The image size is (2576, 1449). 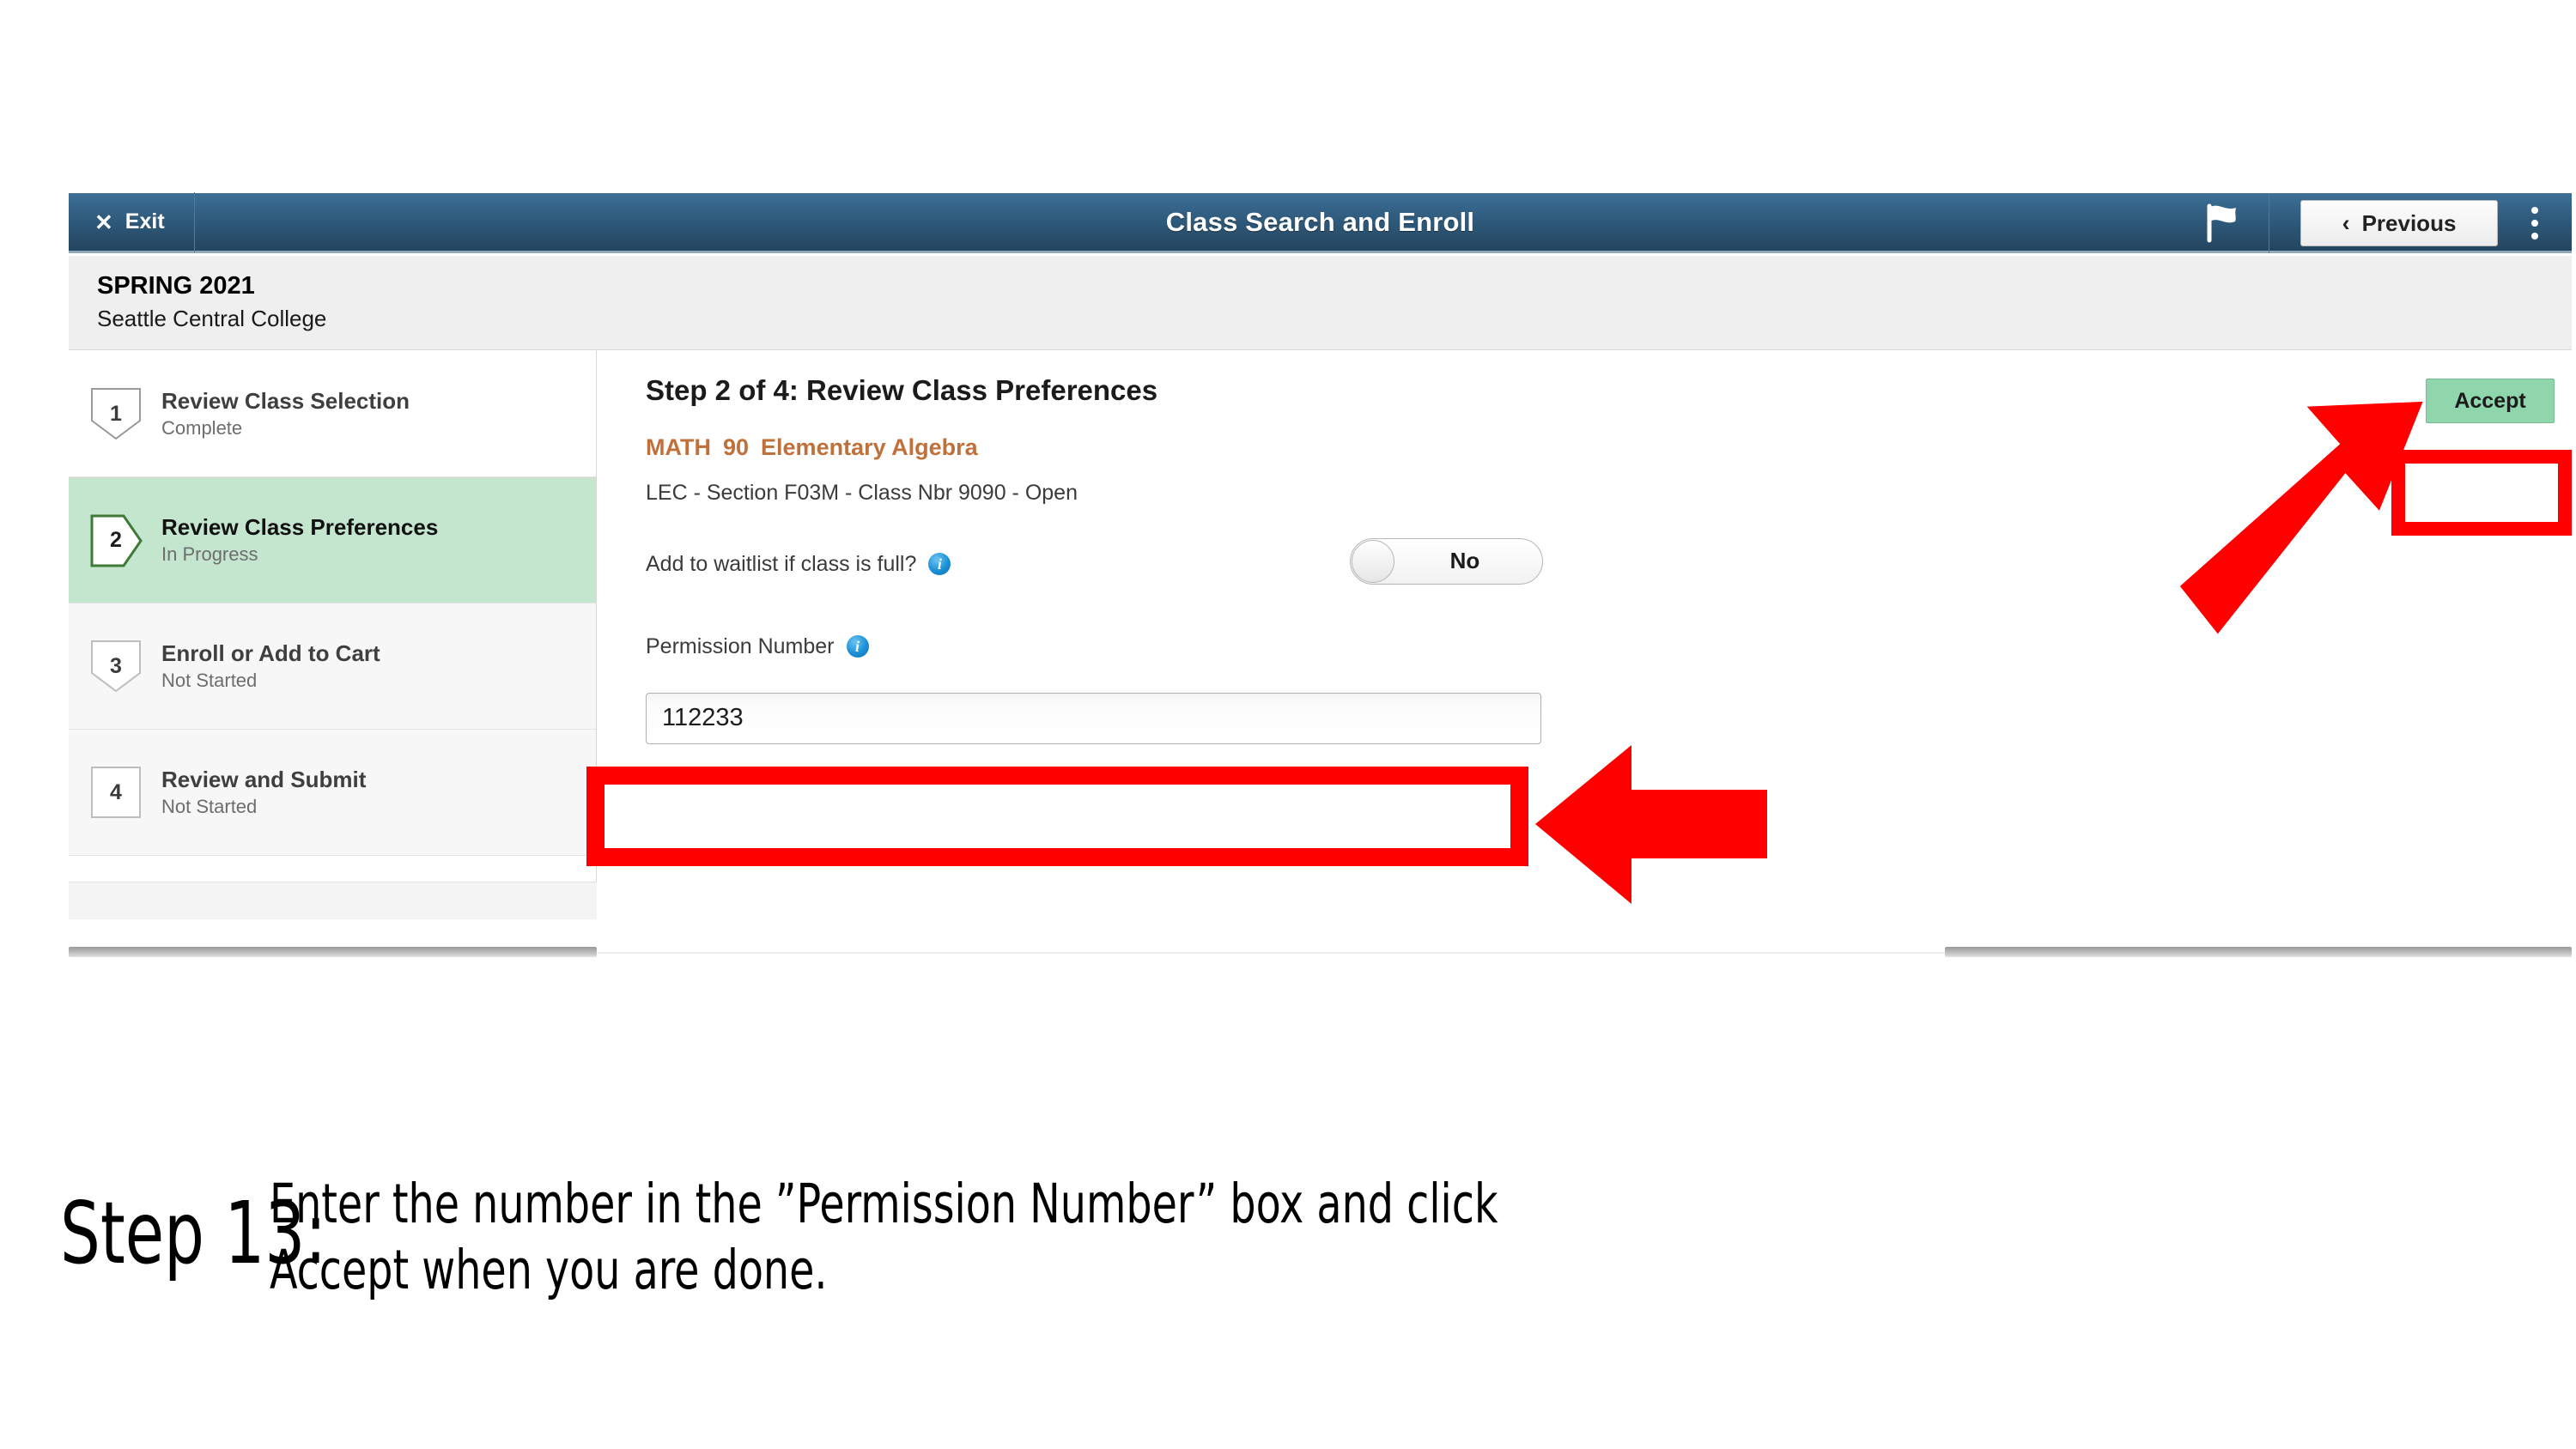 What do you see at coordinates (549, 1269) in the screenshot?
I see `caption-line-2: Accept when you are done.` at bounding box center [549, 1269].